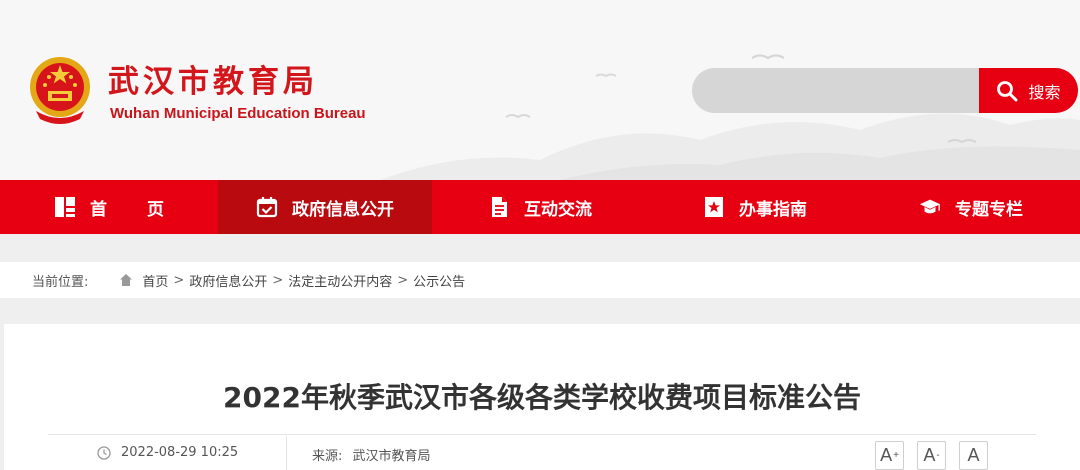 The image size is (1080, 470). What do you see at coordinates (155, 280) in the screenshot?
I see `breadcrumb-home: 首页` at bounding box center [155, 280].